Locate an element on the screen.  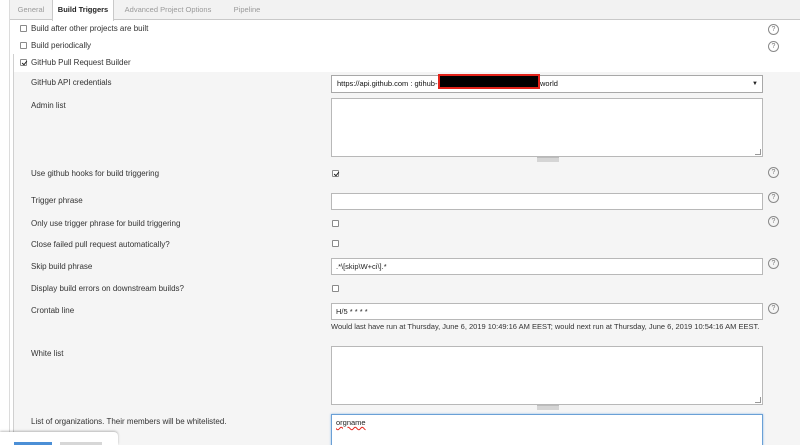
redaction-box is located at coordinates (489, 81).